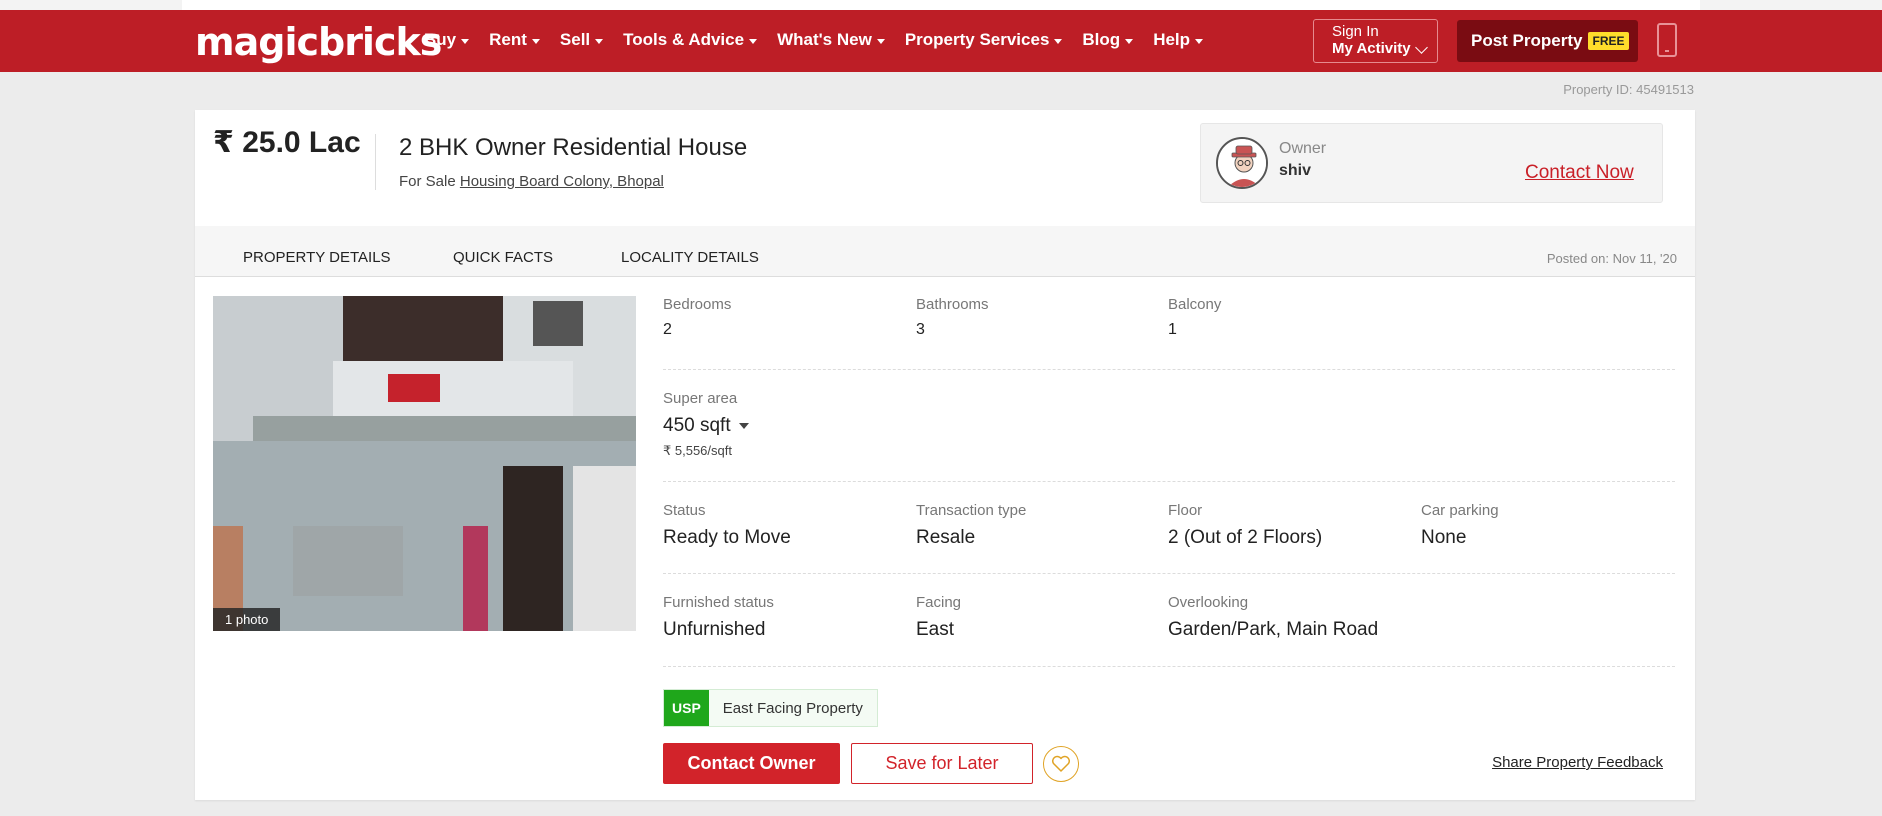 The width and height of the screenshot is (1882, 816). Describe the element at coordinates (573, 147) in the screenshot. I see `property-title: 2 BHK Owner Residential House` at that location.